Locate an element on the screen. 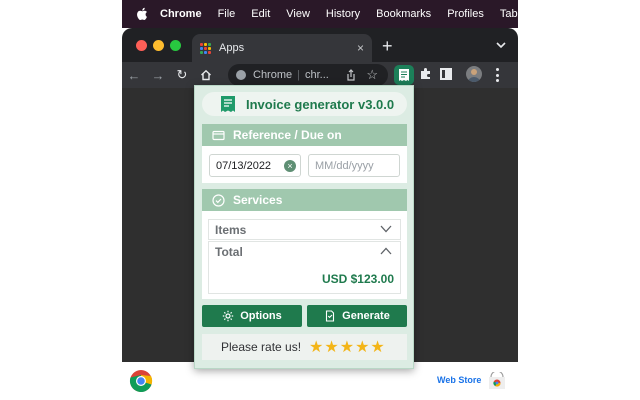  menu-file: File is located at coordinates (227, 14).